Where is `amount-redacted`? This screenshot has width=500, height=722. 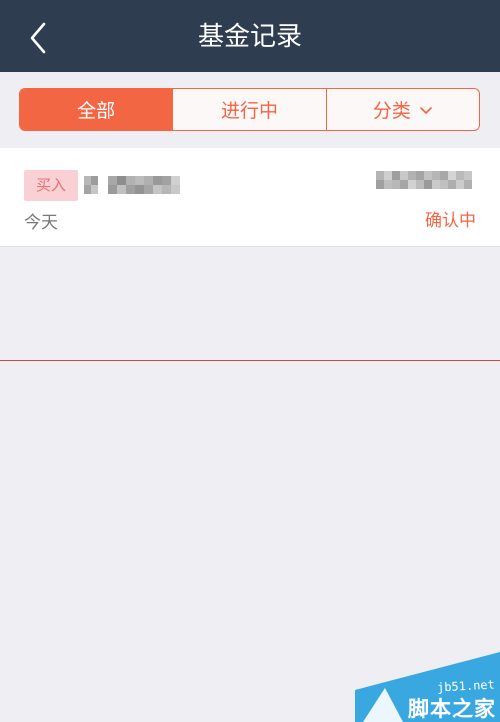 amount-redacted is located at coordinates (426, 180).